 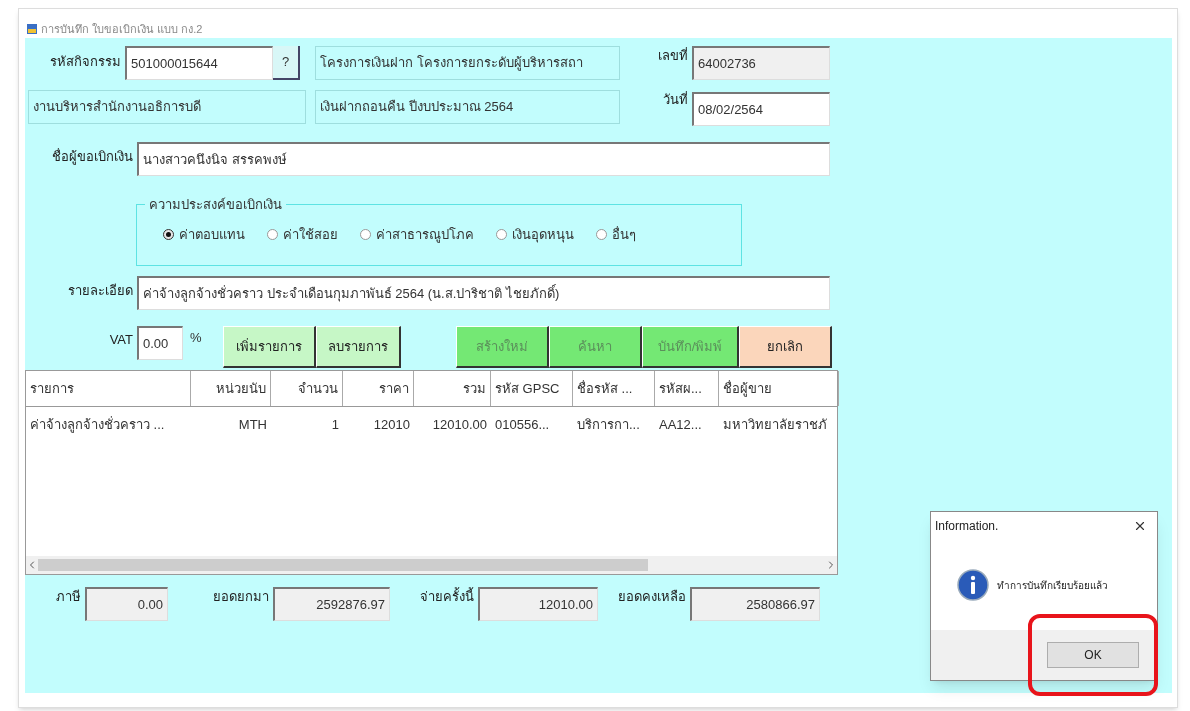 What do you see at coordinates (310, 235) in the screenshot?
I see `radio-label: ค่าใช้สอย` at bounding box center [310, 235].